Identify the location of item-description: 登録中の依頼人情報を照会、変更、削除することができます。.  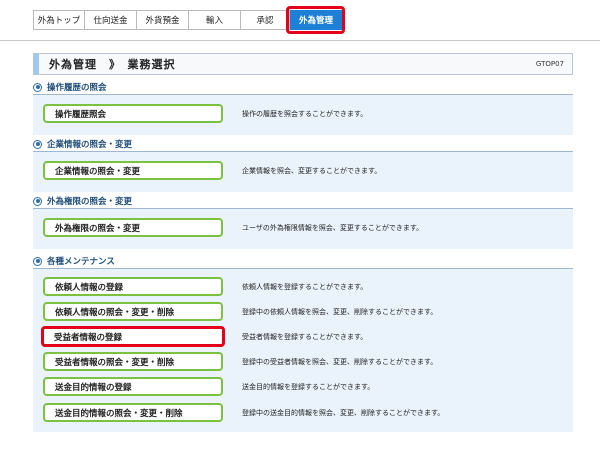
(340, 312).